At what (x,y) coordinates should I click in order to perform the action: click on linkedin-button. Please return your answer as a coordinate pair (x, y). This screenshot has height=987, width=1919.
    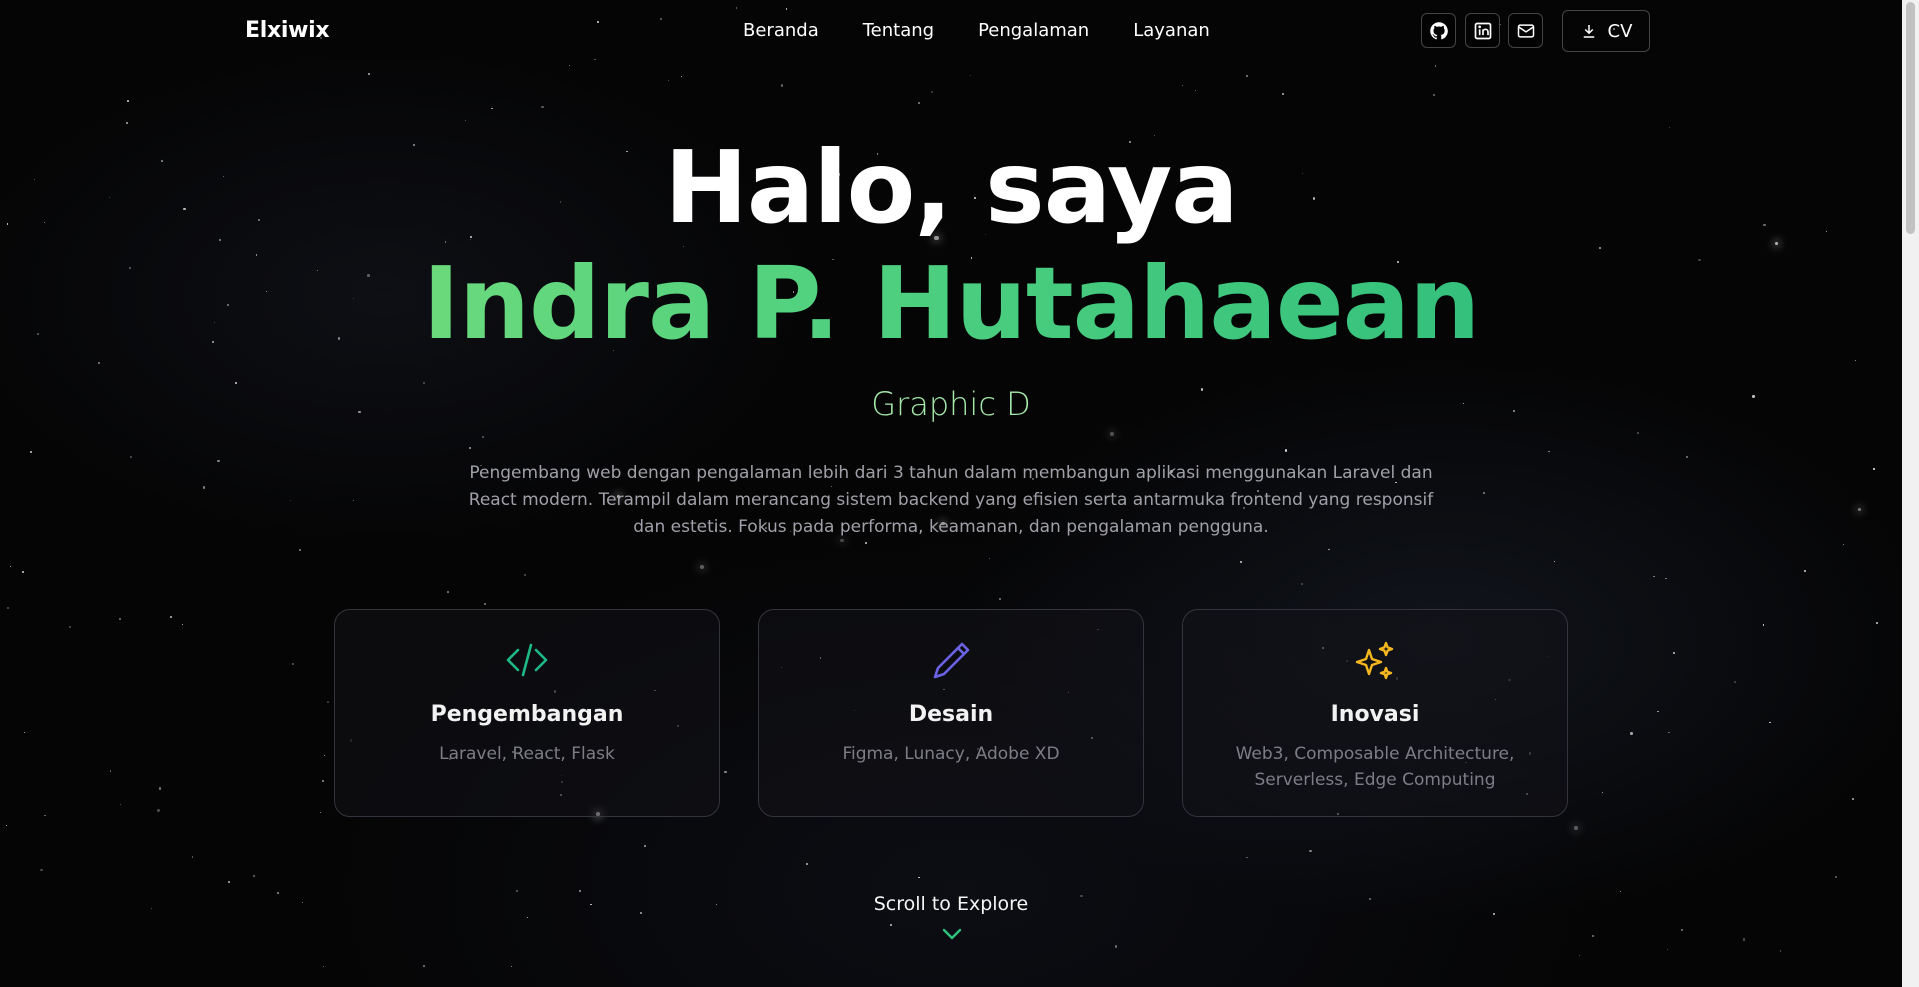
    Looking at the image, I should click on (1482, 30).